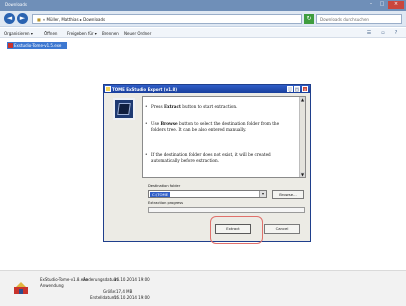 The height and width of the screenshot is (306, 406). Describe the element at coordinates (209, 106) in the screenshot. I see `bullet-text: button to start extraction.` at that location.